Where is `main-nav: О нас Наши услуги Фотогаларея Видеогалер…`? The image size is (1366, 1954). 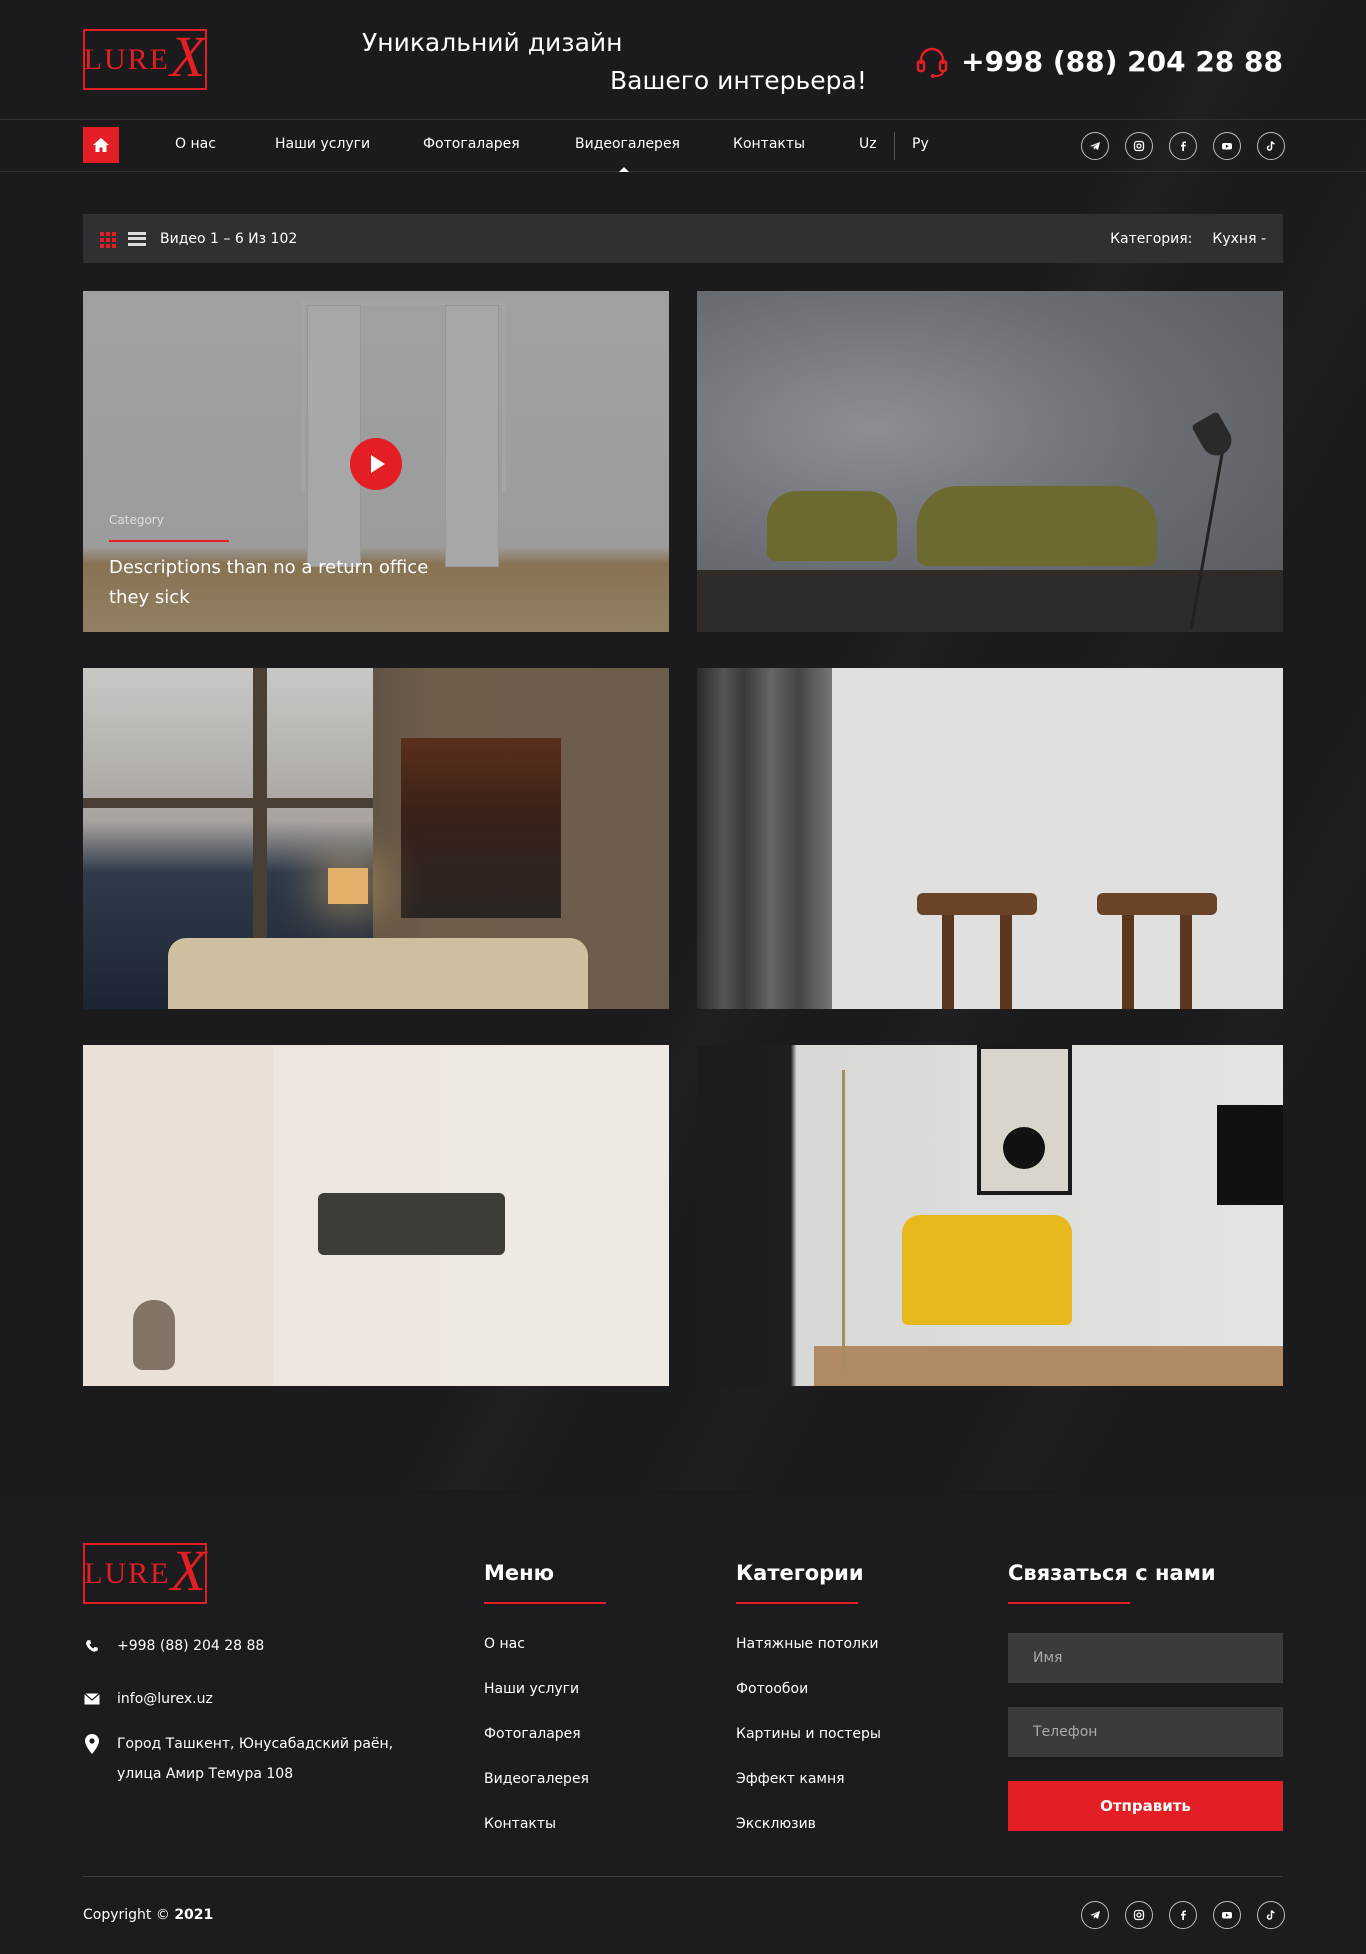 main-nav: О нас Наши услуги Фотогаларея Видеогалер… is located at coordinates (683, 145).